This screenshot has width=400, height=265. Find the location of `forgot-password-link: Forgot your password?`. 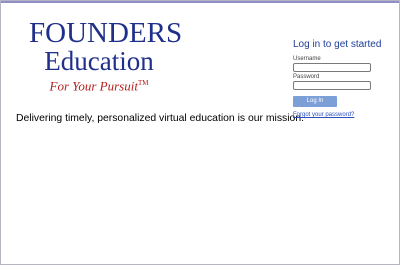

forgot-password-link: Forgot your password? is located at coordinates (343, 115).